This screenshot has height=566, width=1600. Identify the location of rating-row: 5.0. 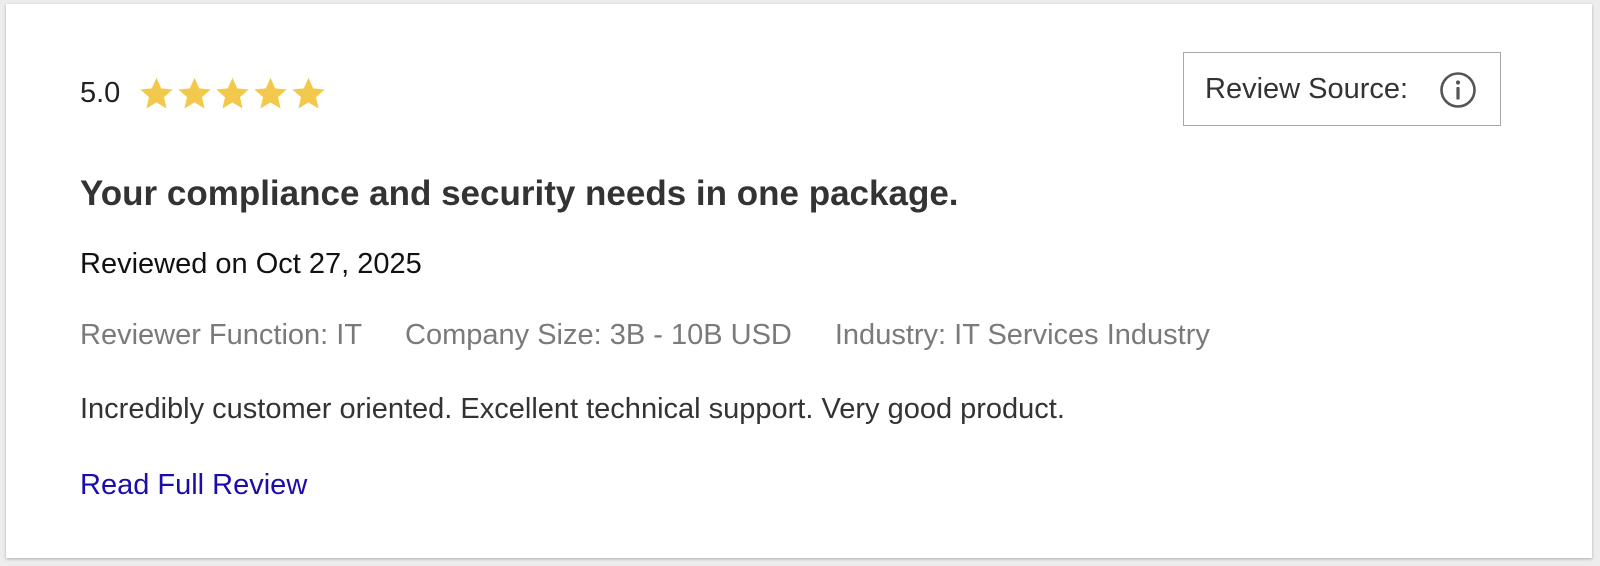
(204, 93).